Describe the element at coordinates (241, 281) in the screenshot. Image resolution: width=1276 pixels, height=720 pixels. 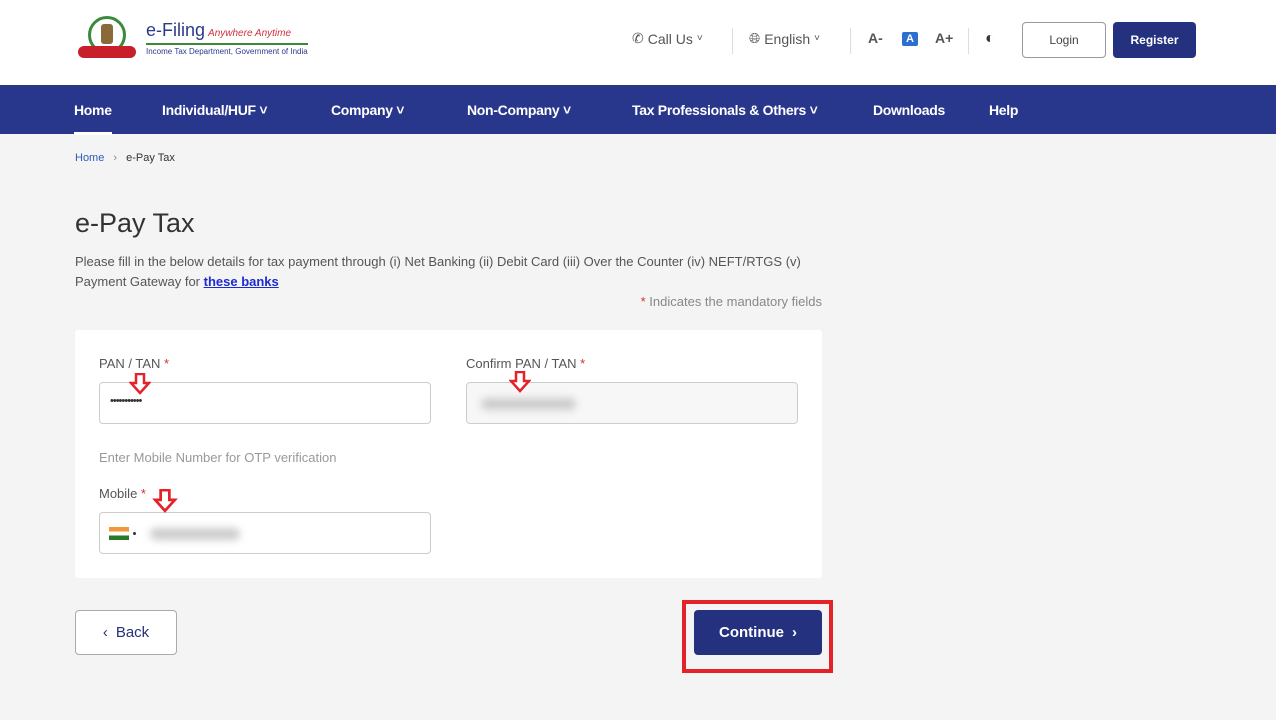
I see `these-banks-link: these banks` at that location.